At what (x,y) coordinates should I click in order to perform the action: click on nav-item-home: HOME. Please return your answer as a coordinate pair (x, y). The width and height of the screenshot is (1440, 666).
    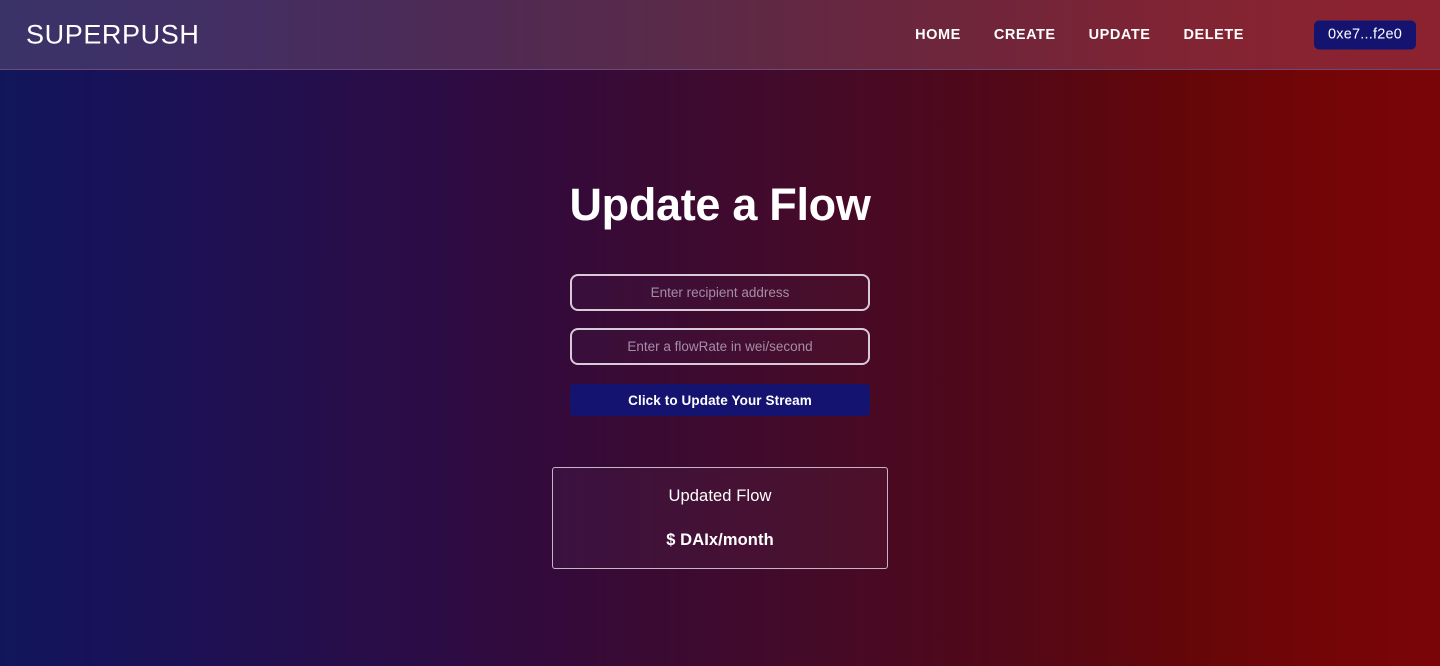
    Looking at the image, I should click on (938, 35).